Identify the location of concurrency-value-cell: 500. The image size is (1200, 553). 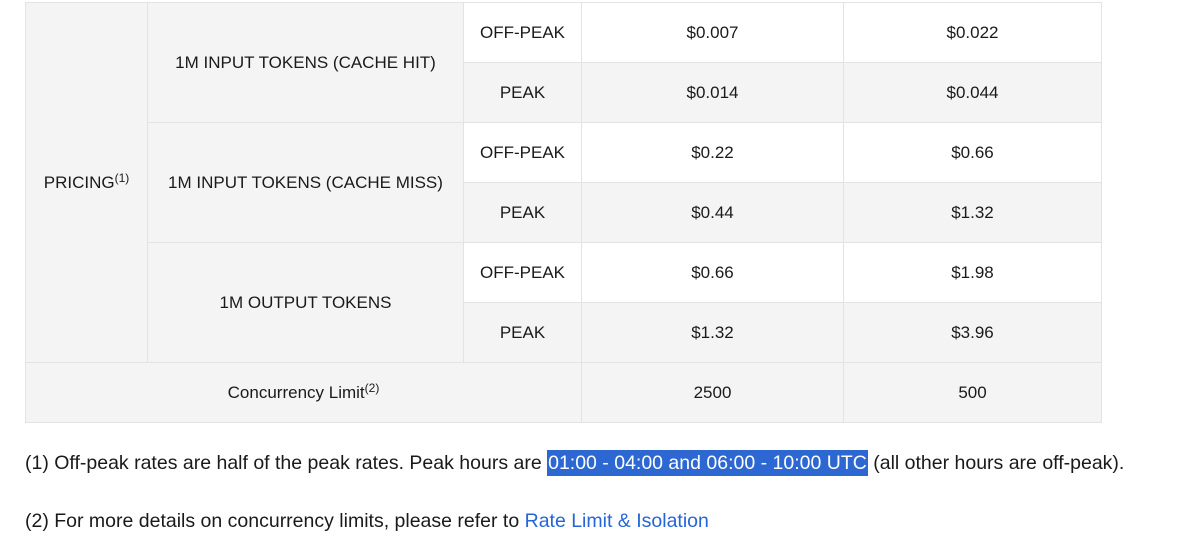
(972, 392).